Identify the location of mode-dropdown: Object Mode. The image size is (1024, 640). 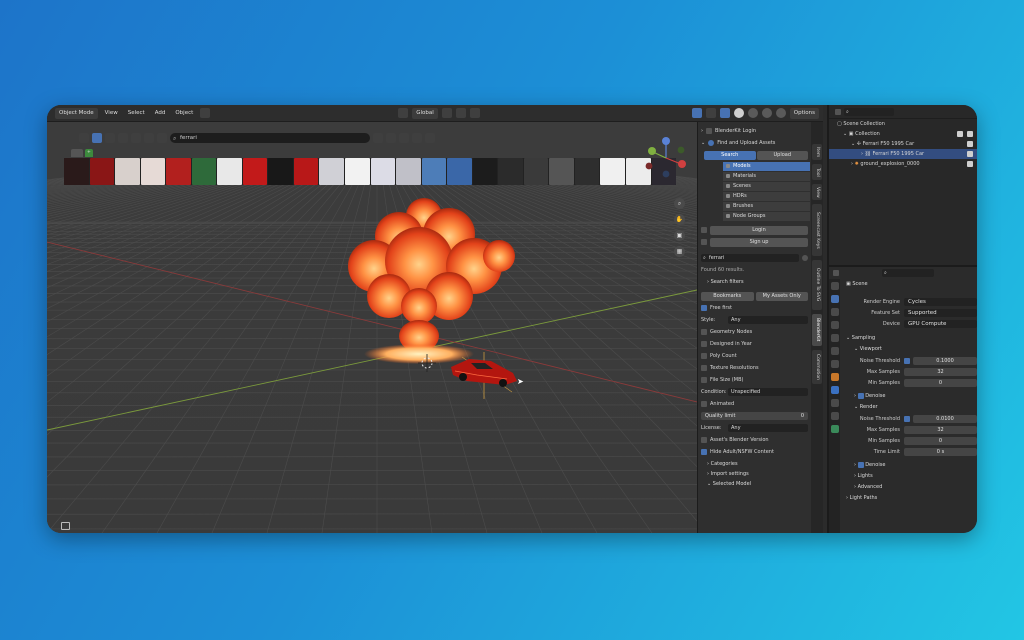
(76, 113).